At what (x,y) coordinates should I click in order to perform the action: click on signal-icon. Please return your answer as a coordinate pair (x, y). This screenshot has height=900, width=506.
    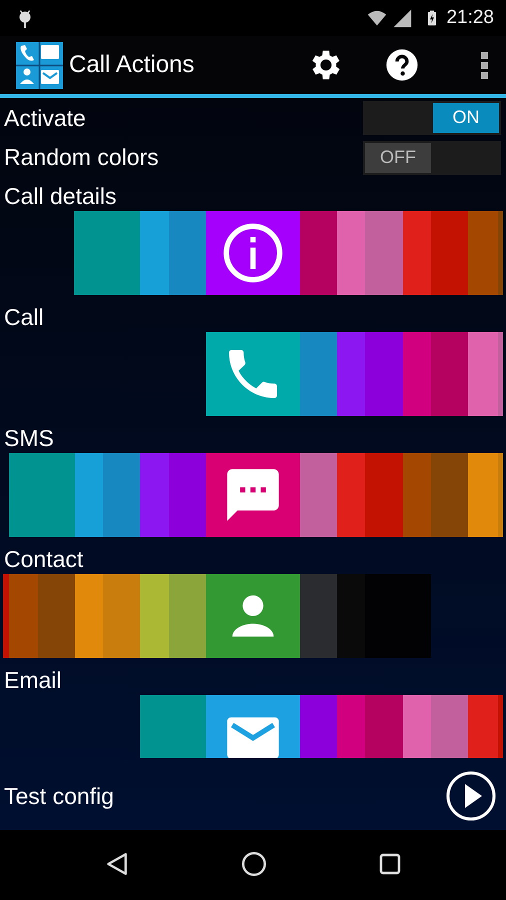
    Looking at the image, I should click on (402, 18).